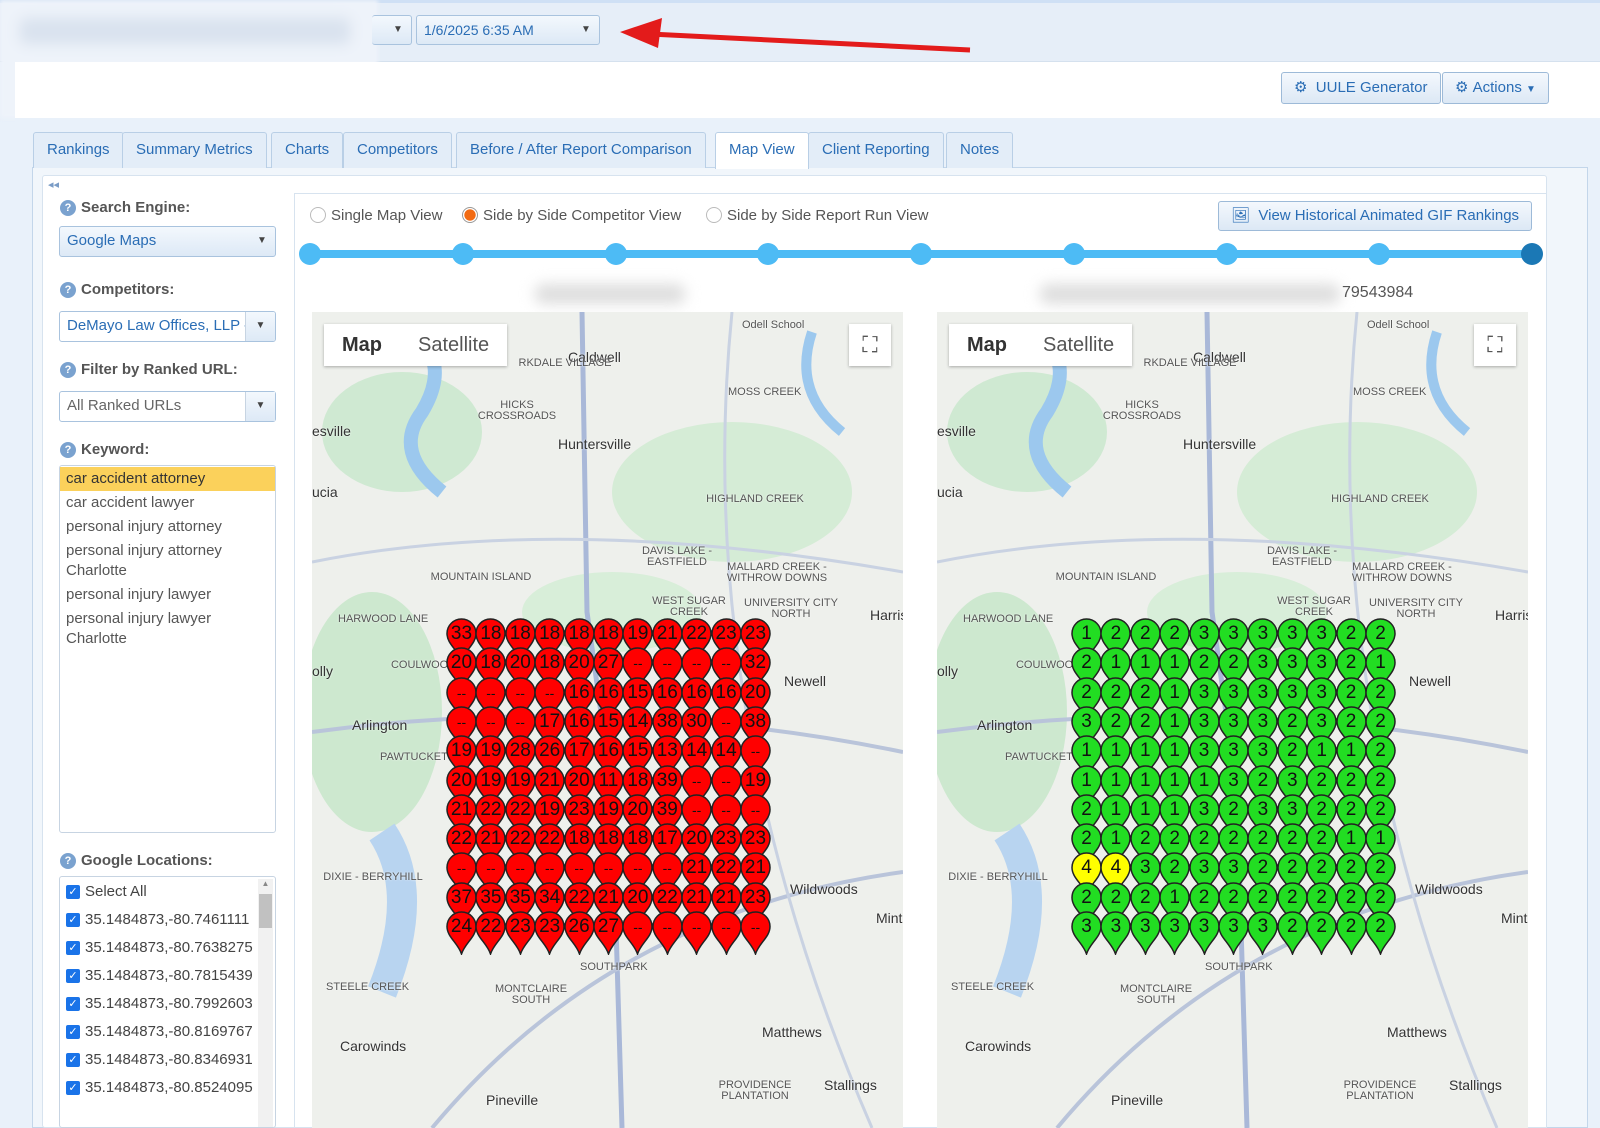 This screenshot has height=1128, width=1600. What do you see at coordinates (1375, 216) in the screenshot?
I see `historical-gif-button: 🖼 View Historical Animated GIF Rankings` at bounding box center [1375, 216].